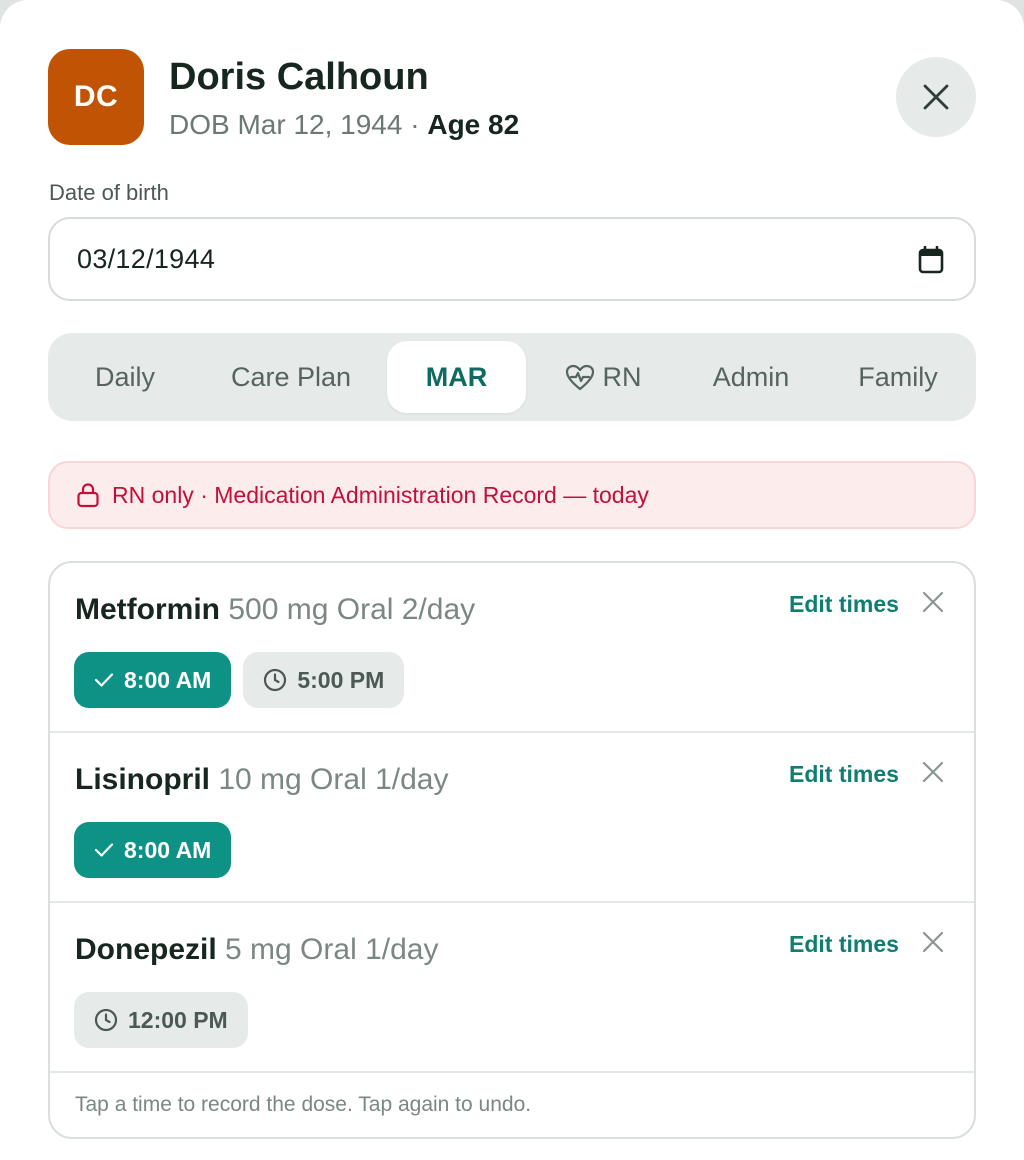 The height and width of the screenshot is (1160, 1024). Describe the element at coordinates (298, 124) in the screenshot. I see `dob-text: DOB Mar 12, 1944 ·` at that location.